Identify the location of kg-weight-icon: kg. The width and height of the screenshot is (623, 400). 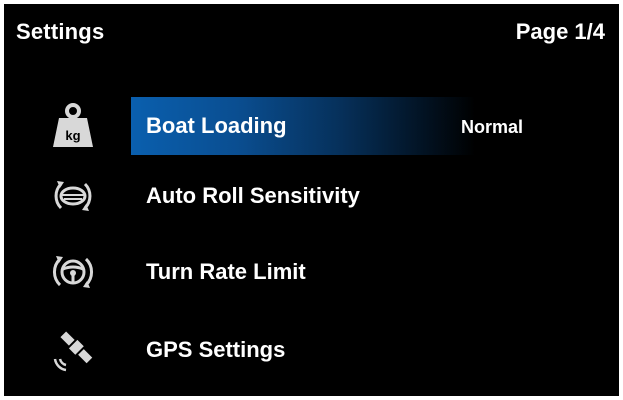
(73, 126).